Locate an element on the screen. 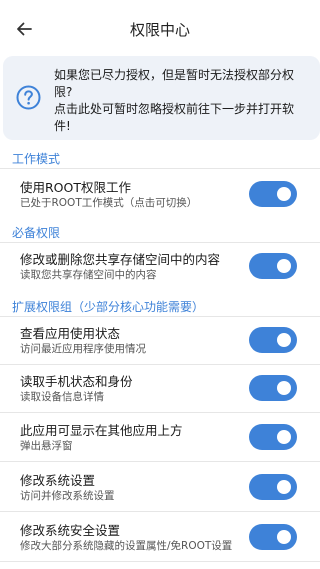 Image resolution: width=320 pixels, height=569 pixels. row-subtitle: 读取您共享存储空间中的内容 is located at coordinates (88, 275).